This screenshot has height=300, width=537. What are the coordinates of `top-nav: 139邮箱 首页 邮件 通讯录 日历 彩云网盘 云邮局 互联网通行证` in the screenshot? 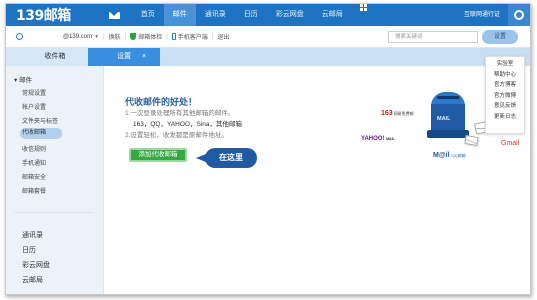 It's located at (268, 15).